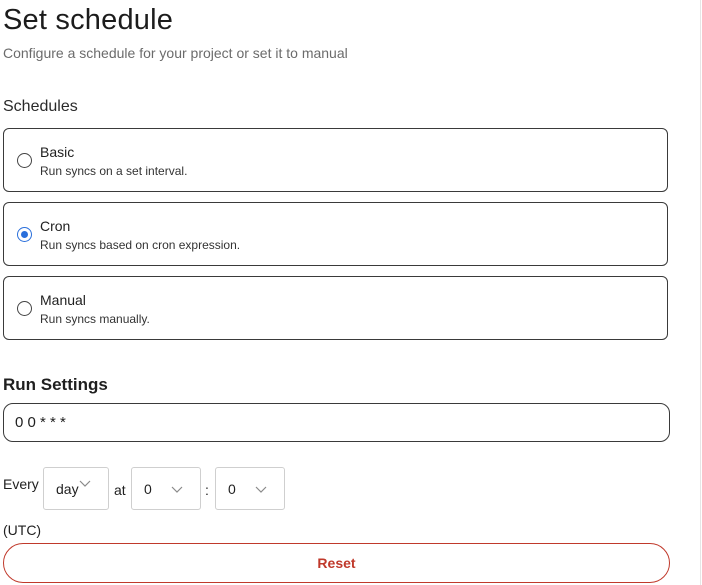 This screenshot has height=585, width=702. I want to click on timezone-label: (UTC), so click(22, 530).